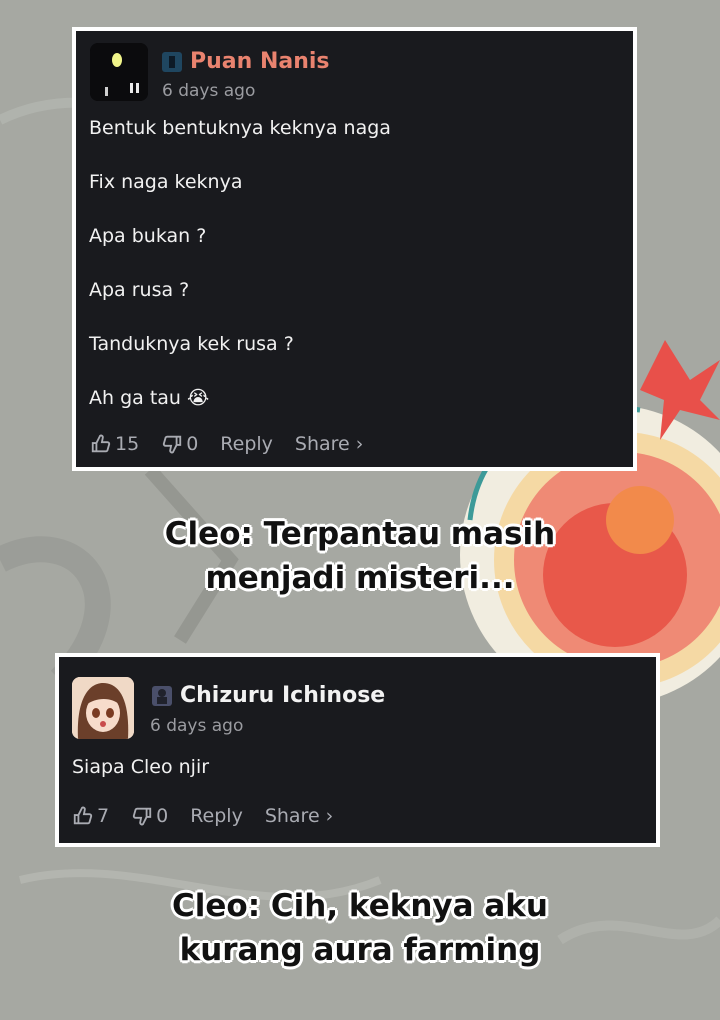 This screenshot has height=1020, width=720. I want to click on comment-line: Tanduknya kek rusa ?, so click(191, 344).